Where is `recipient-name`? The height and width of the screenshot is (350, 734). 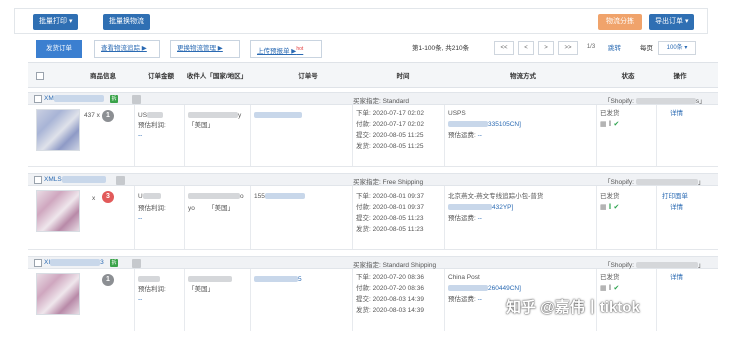 recipient-name is located at coordinates (210, 280).